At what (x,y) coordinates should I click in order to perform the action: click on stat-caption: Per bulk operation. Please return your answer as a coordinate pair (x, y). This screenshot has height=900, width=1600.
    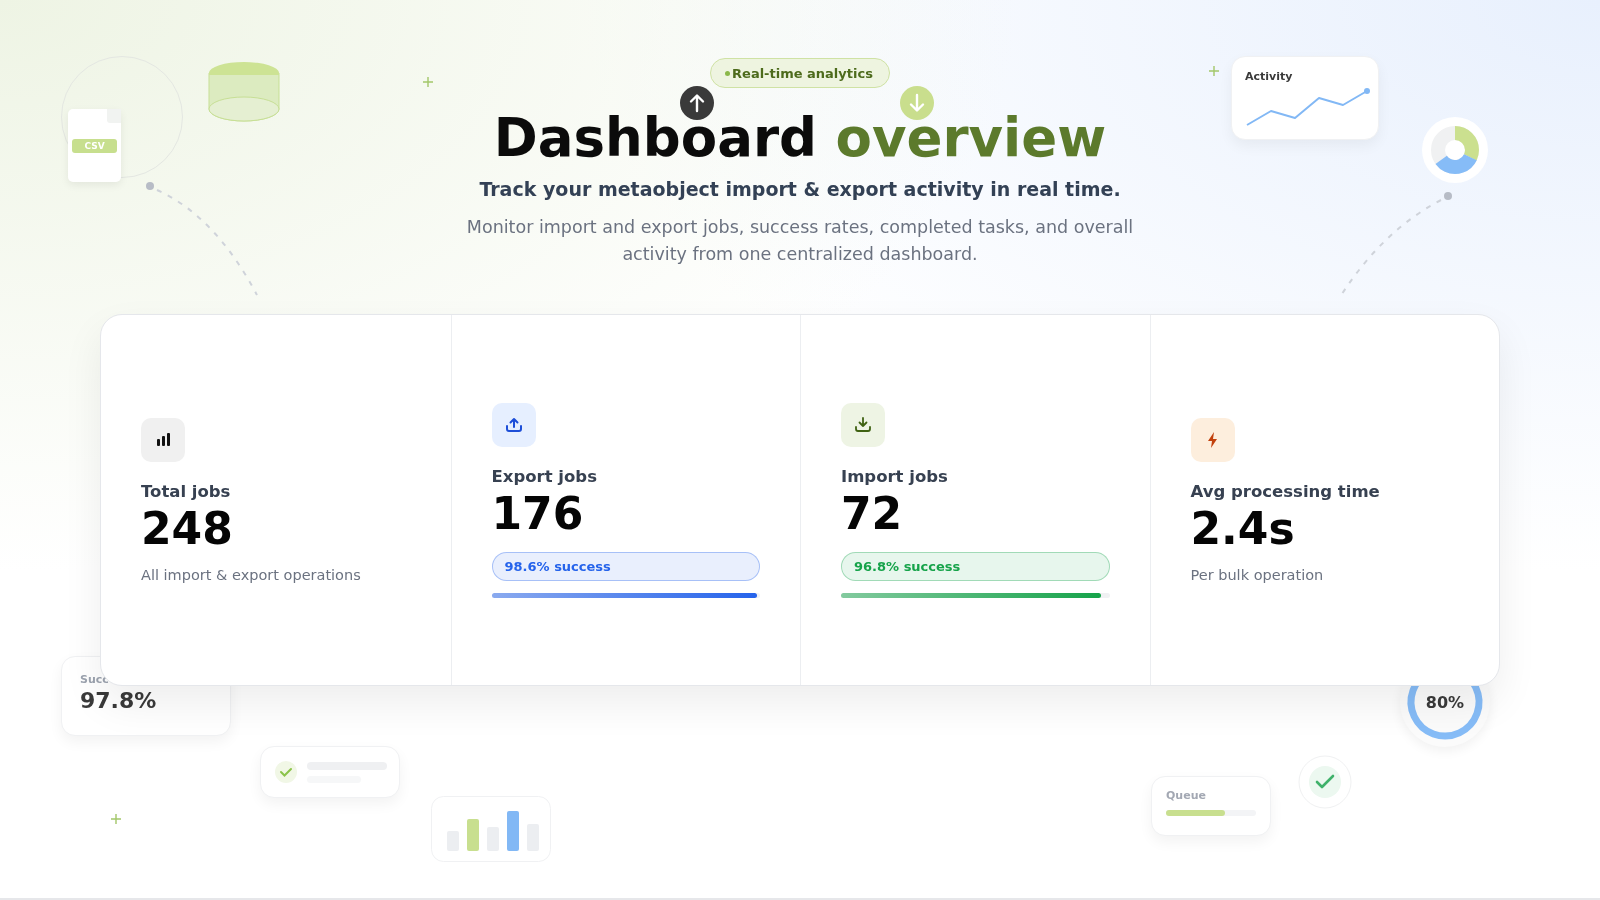
    Looking at the image, I should click on (1257, 574).